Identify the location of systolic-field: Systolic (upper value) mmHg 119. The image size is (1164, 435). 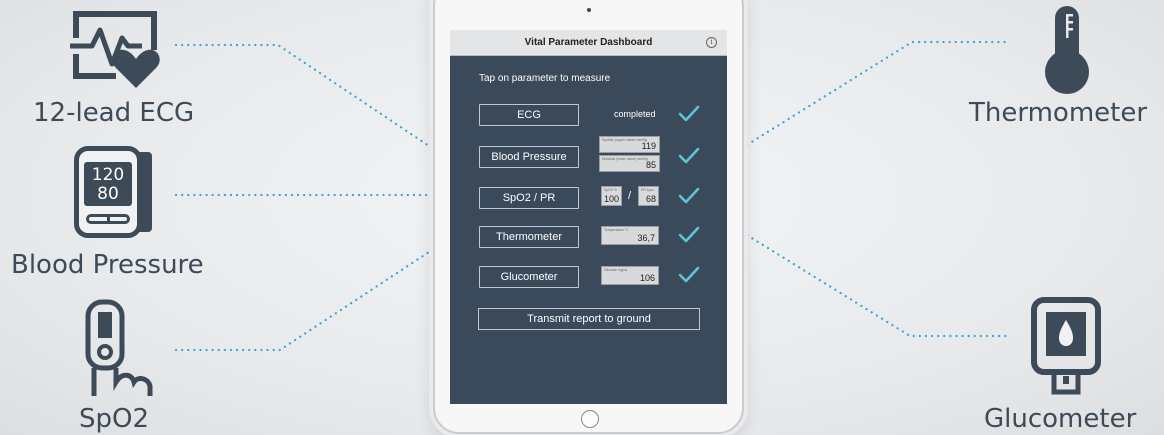
(629, 144).